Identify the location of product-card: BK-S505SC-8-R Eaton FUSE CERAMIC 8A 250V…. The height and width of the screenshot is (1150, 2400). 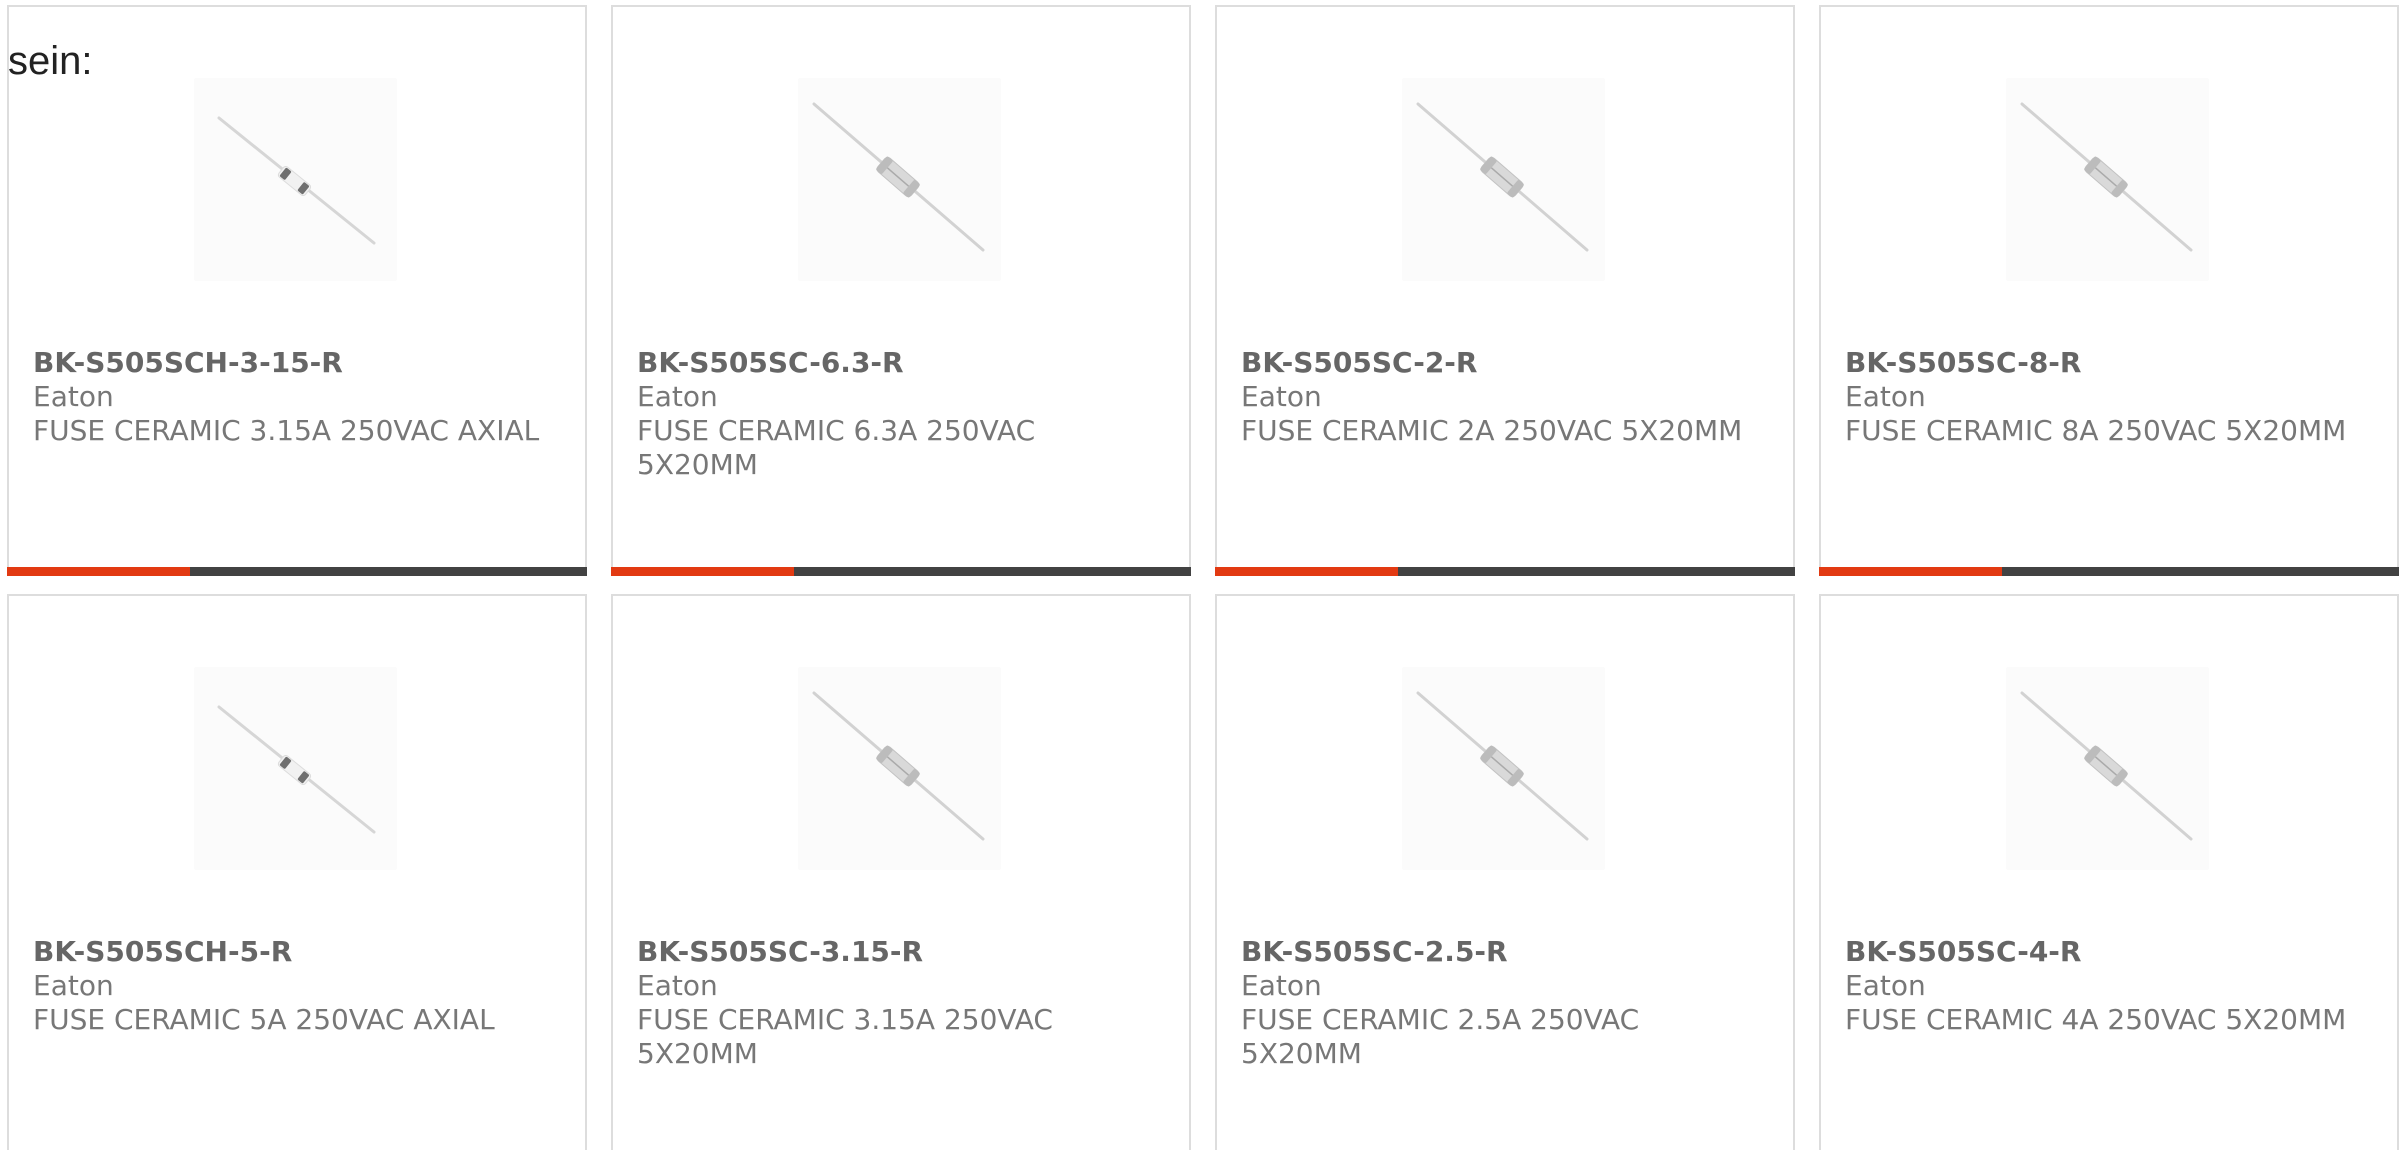
(2109, 290).